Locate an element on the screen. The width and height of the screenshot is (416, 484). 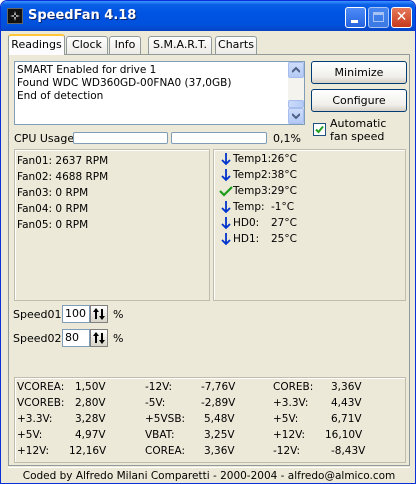
fan-value: 4688 RPM is located at coordinates (82, 177).